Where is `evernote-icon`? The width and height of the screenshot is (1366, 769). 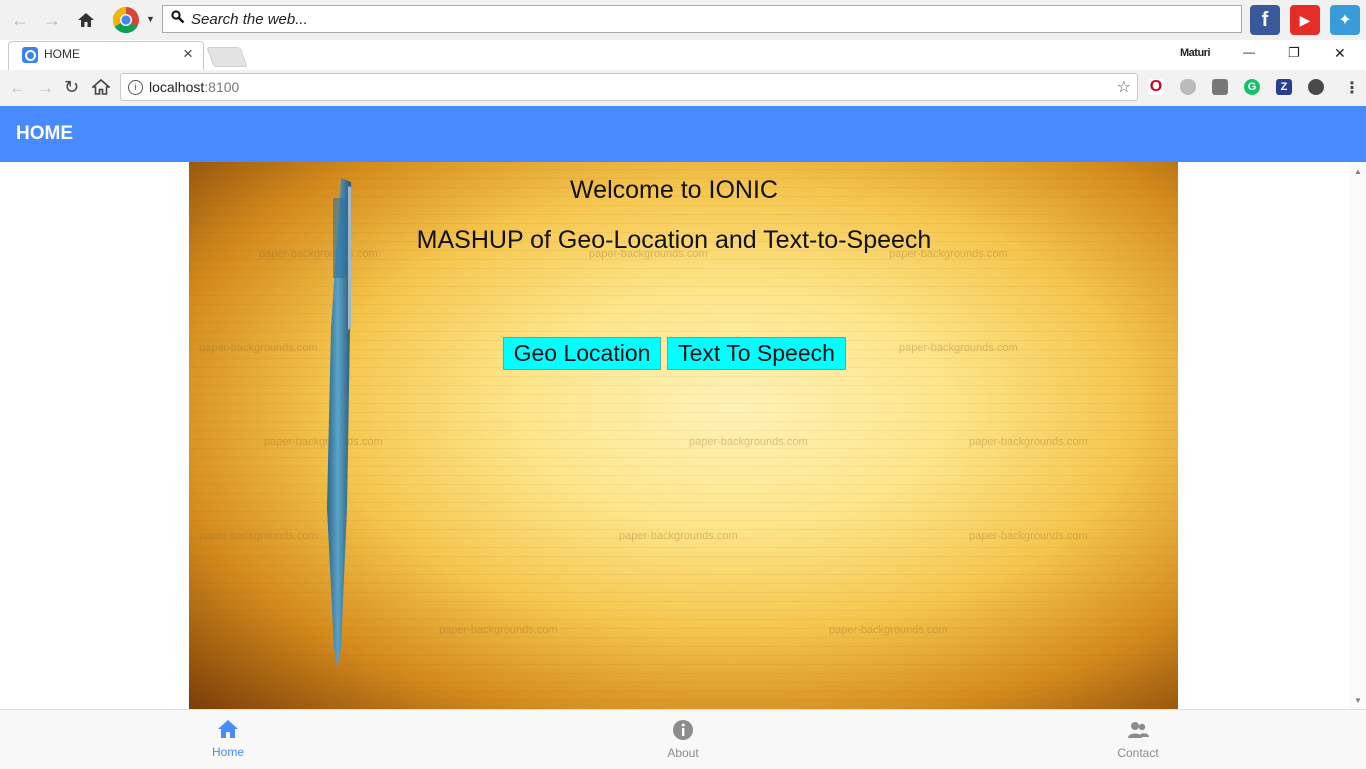
evernote-icon is located at coordinates (1316, 87).